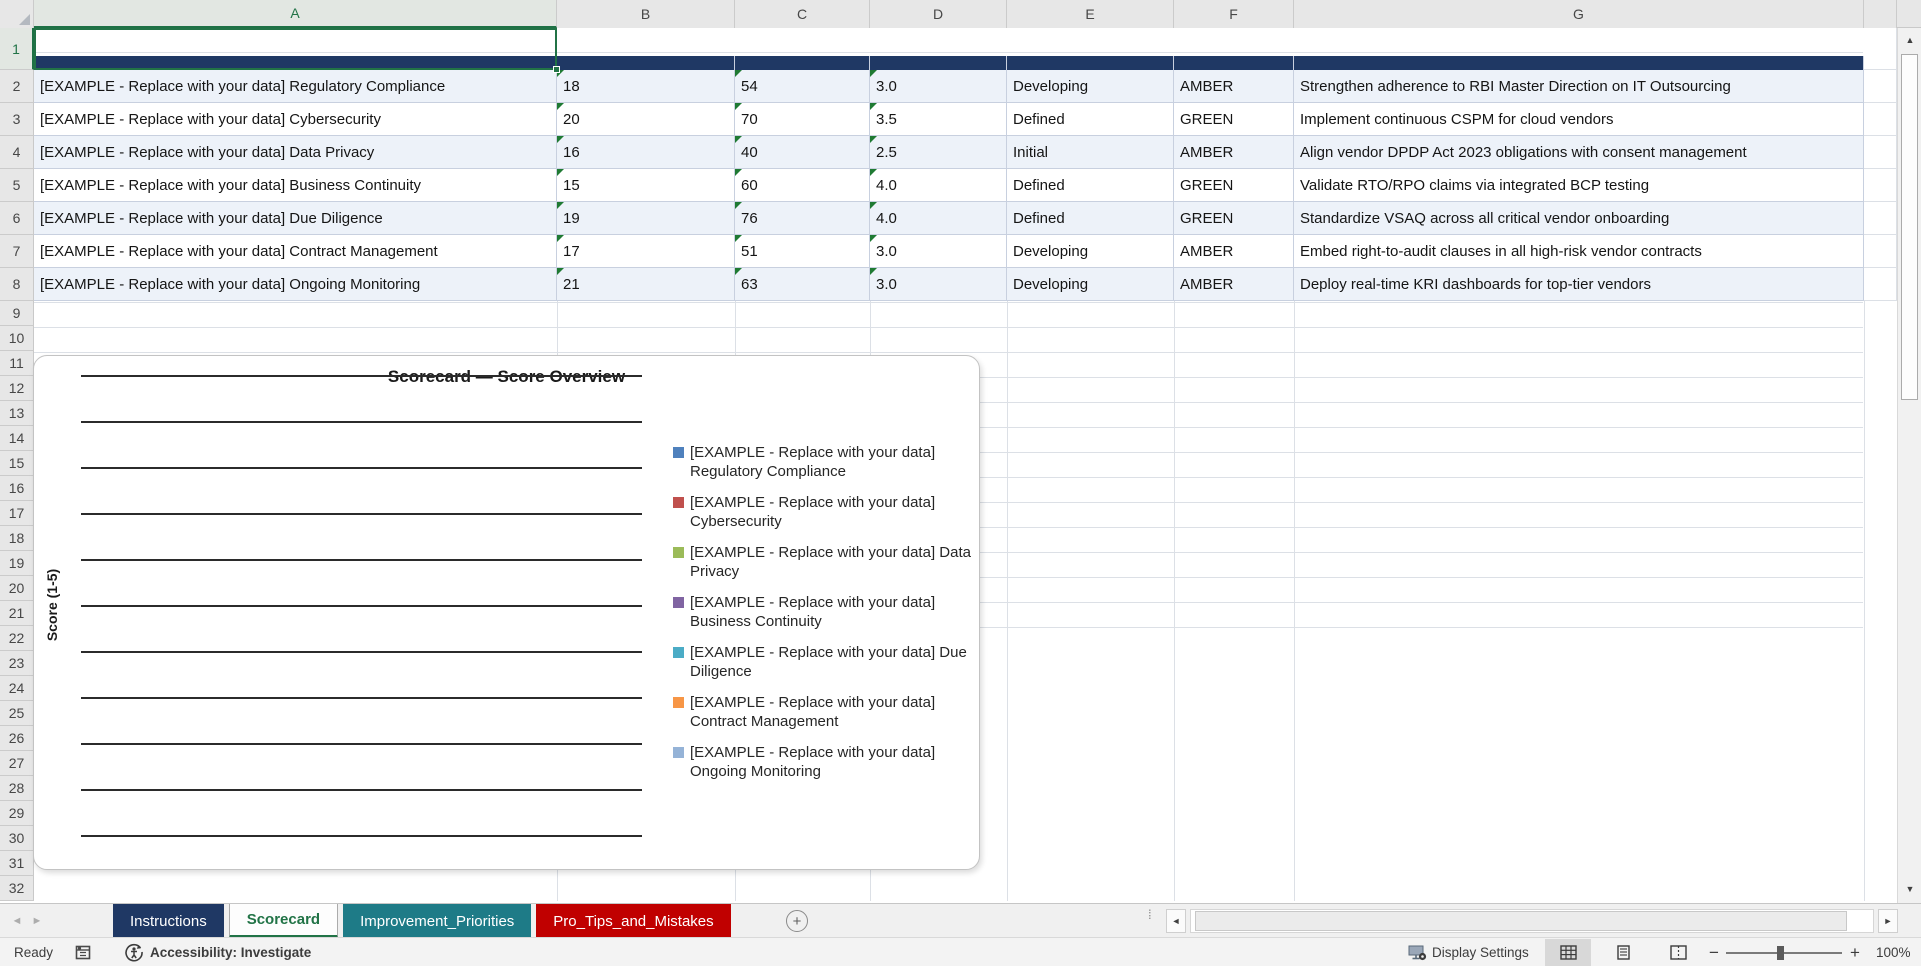 Image resolution: width=1921 pixels, height=966 pixels. Describe the element at coordinates (1780, 953) in the screenshot. I see `zoom-slider-handle` at that location.